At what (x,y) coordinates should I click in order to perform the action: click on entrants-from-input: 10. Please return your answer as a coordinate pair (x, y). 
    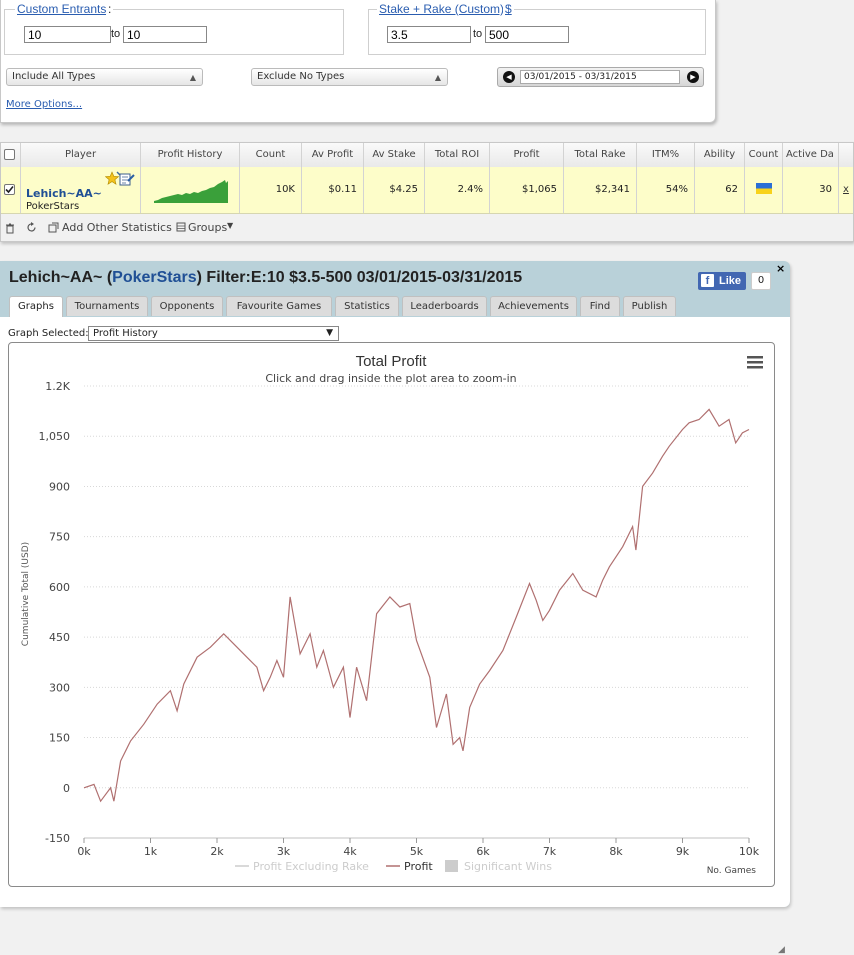
    Looking at the image, I should click on (67, 34).